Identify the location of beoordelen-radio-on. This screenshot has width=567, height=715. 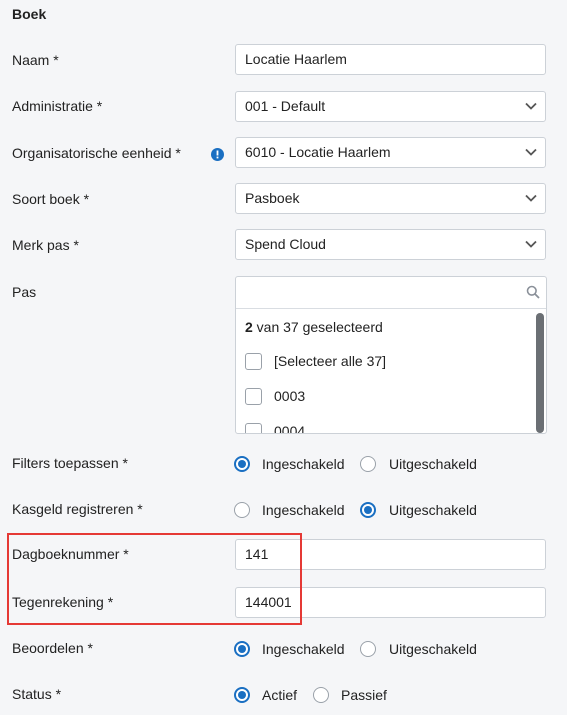
(242, 649).